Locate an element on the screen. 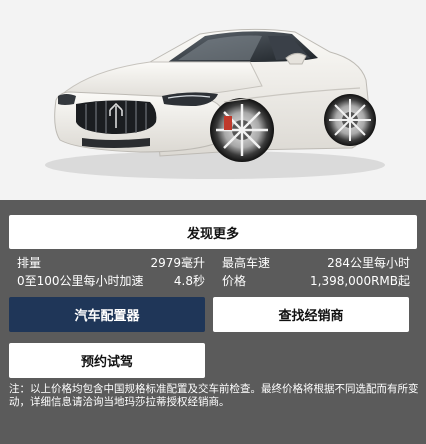 This screenshot has width=426, height=444. top-speed-value: 284公里每小时 is located at coordinates (368, 263).